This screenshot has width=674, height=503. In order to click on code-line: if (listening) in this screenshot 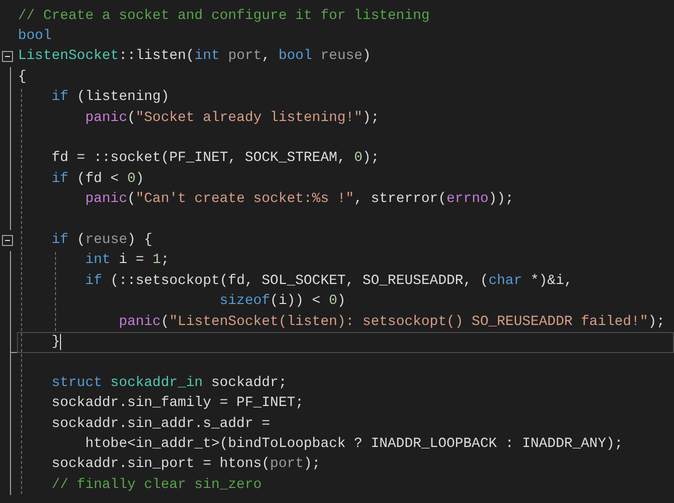, I will do `click(110, 98)`.